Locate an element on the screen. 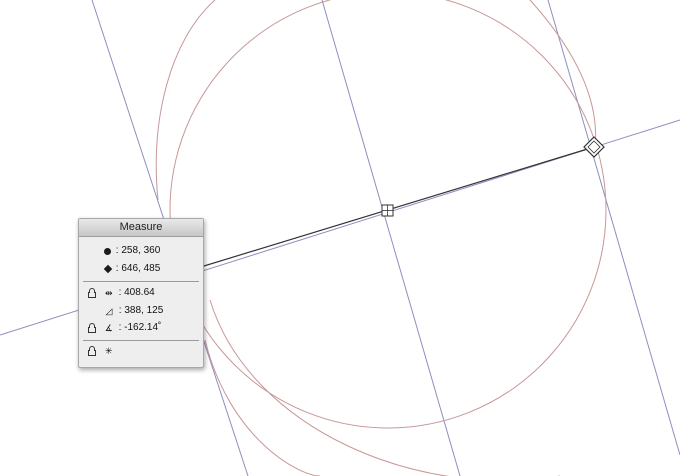 This screenshot has height=476, width=680. end-diamond-handle is located at coordinates (594, 147).